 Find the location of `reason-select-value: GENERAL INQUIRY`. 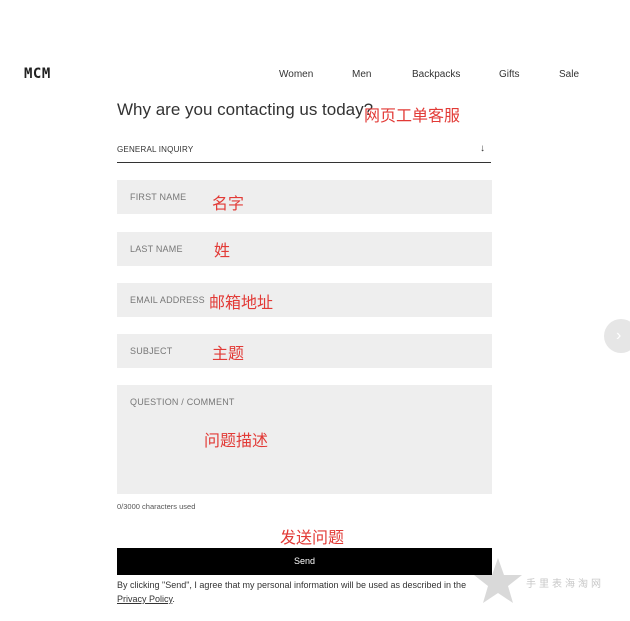

reason-select-value: GENERAL INQUIRY is located at coordinates (155, 149).